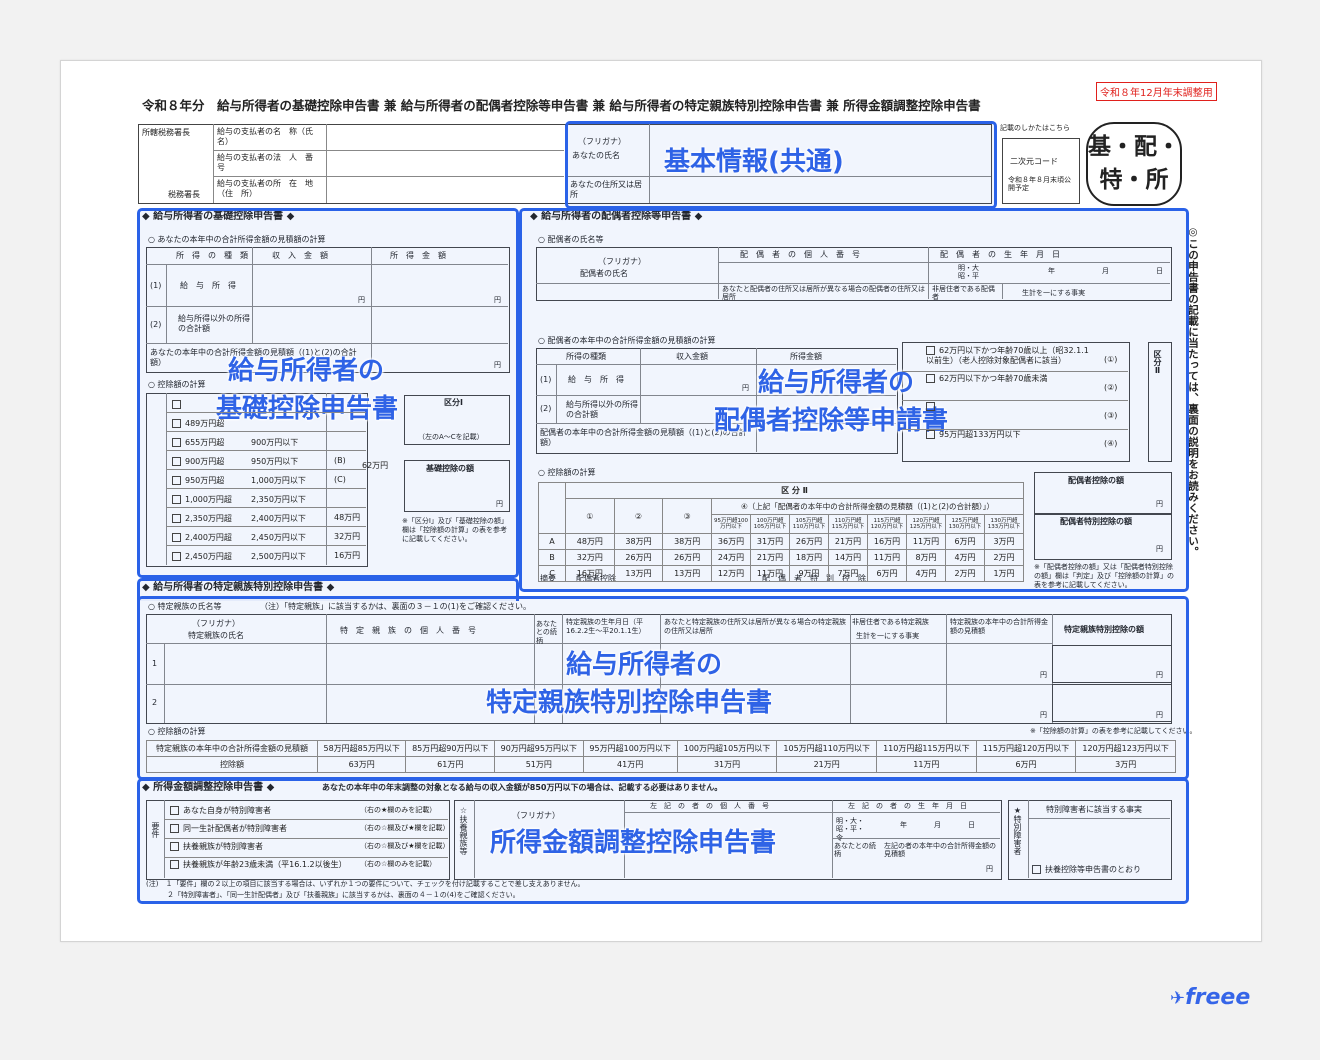 The height and width of the screenshot is (1060, 1320). Describe the element at coordinates (831, 421) in the screenshot. I see `overlay-spouse-2: 配偶者控除等申請書` at that location.